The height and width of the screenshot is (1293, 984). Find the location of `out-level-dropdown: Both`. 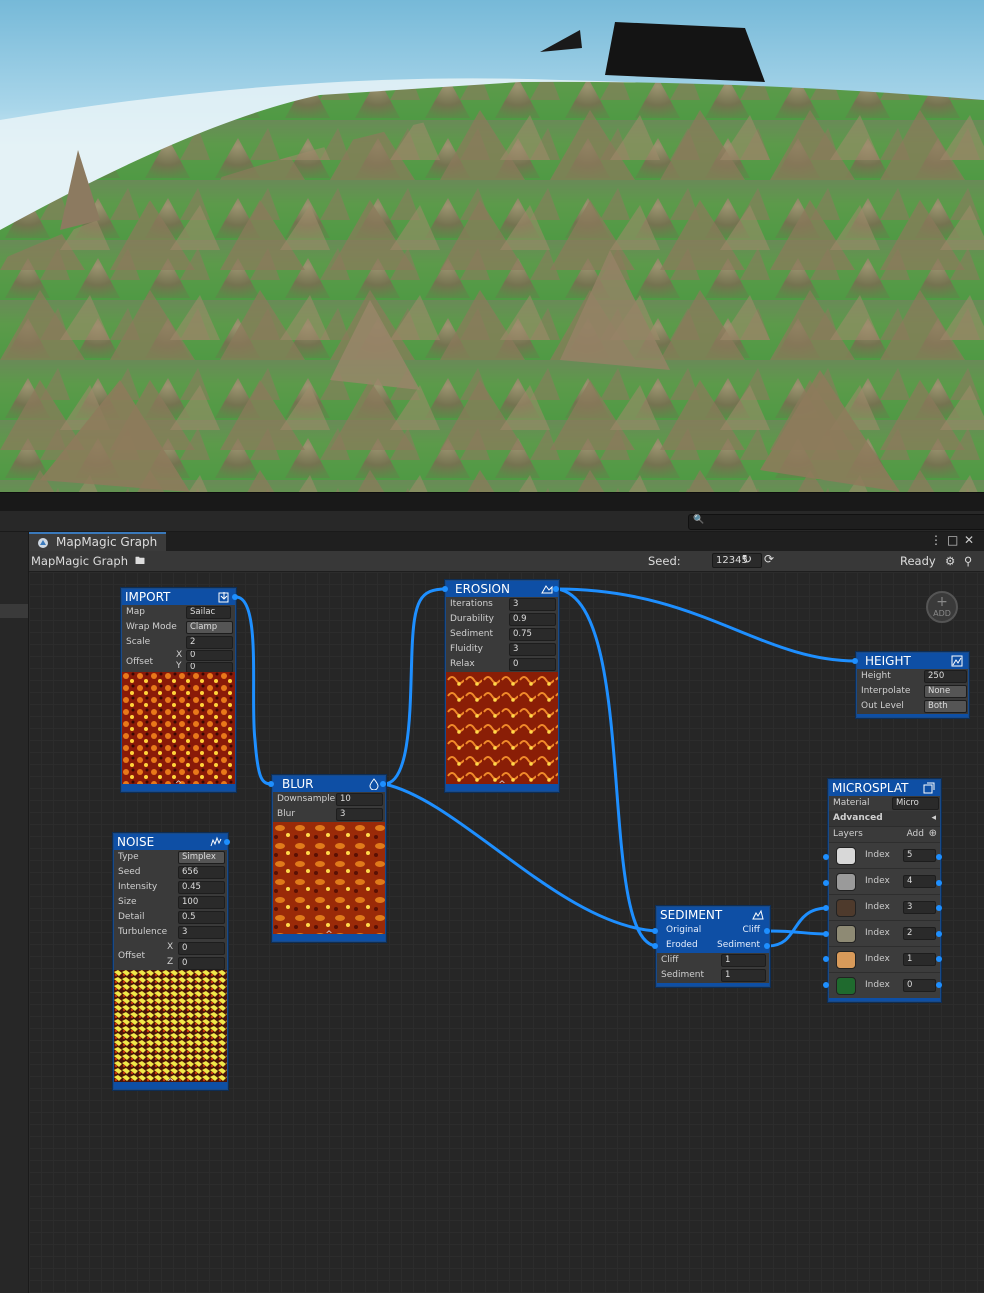

out-level-dropdown: Both is located at coordinates (945, 706).